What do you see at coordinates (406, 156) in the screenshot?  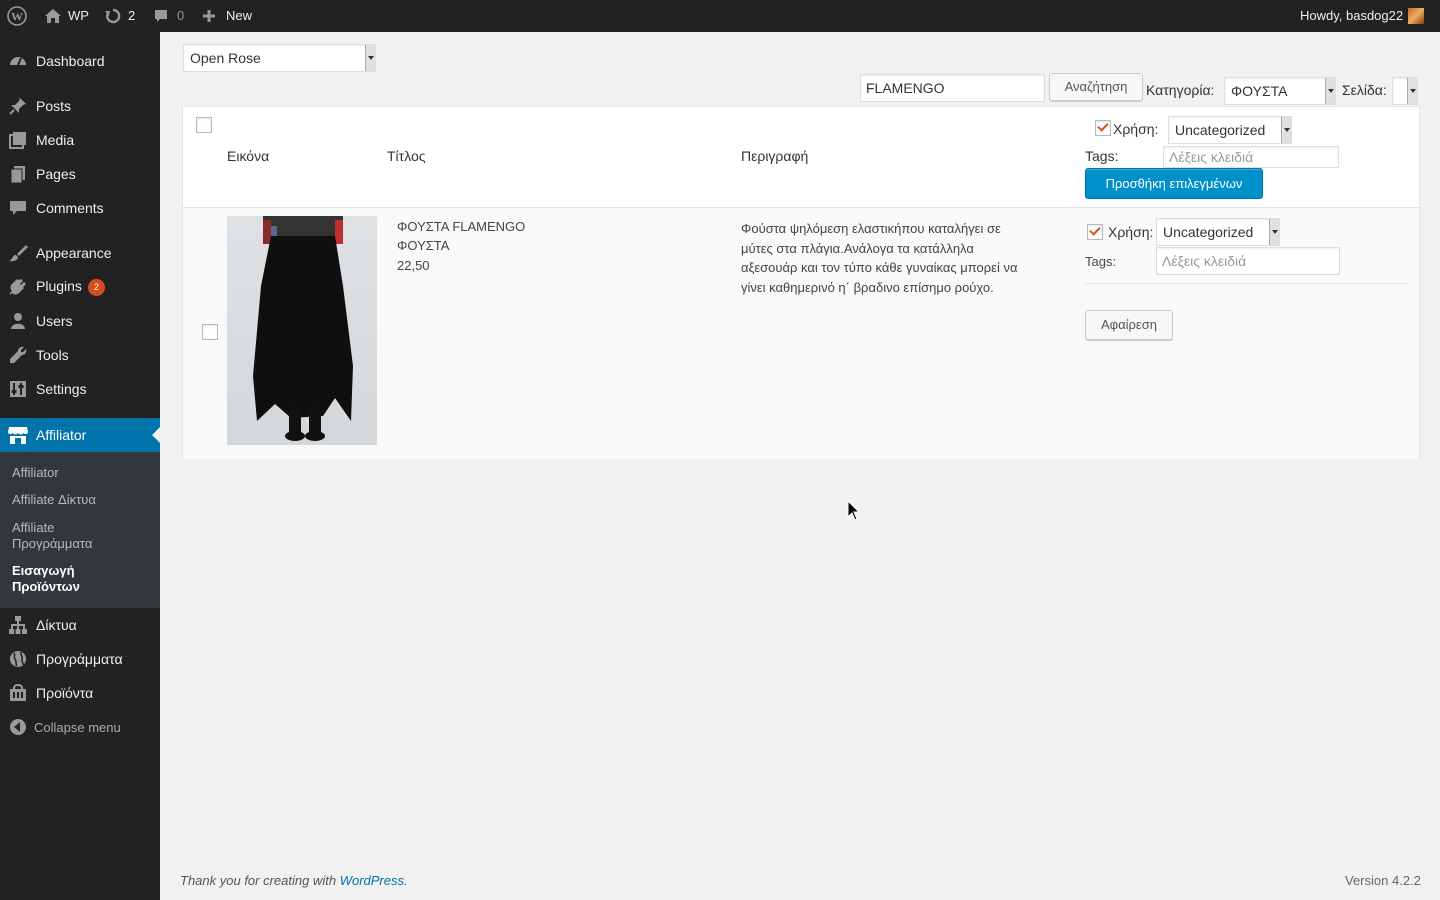 I see `column-header-title: Τίτλος` at bounding box center [406, 156].